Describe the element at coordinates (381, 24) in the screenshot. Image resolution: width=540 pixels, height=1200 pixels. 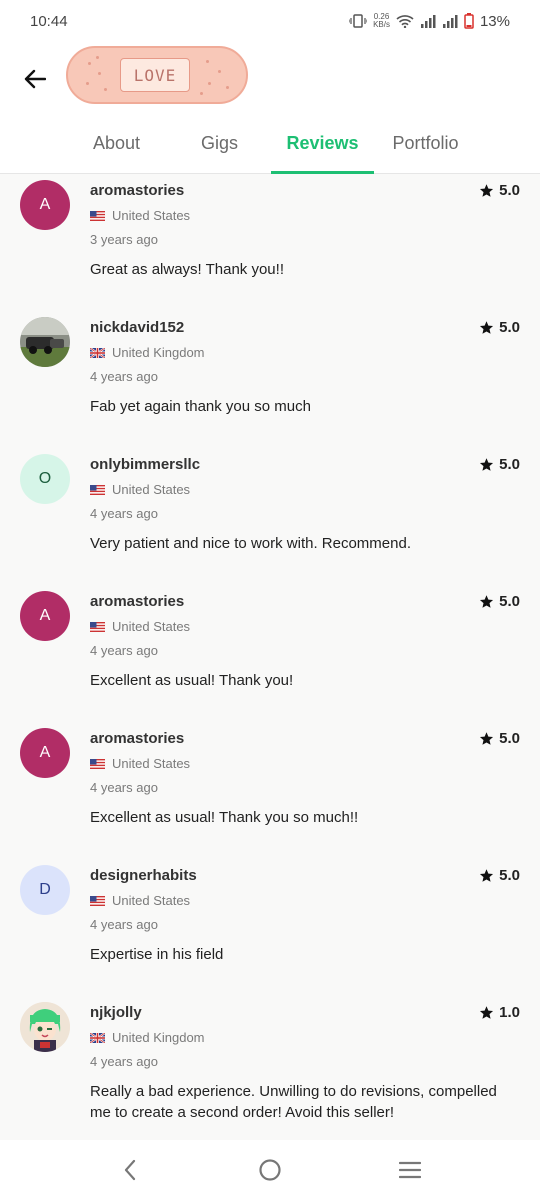
I see `net-speed-unit: KB/s` at that location.